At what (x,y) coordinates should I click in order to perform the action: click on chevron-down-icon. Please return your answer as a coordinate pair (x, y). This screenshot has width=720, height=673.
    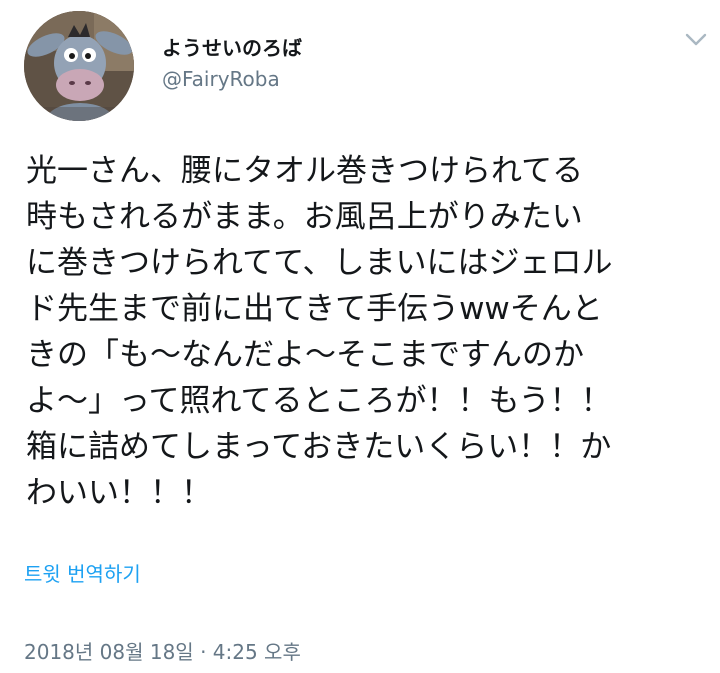
    Looking at the image, I should click on (696, 39).